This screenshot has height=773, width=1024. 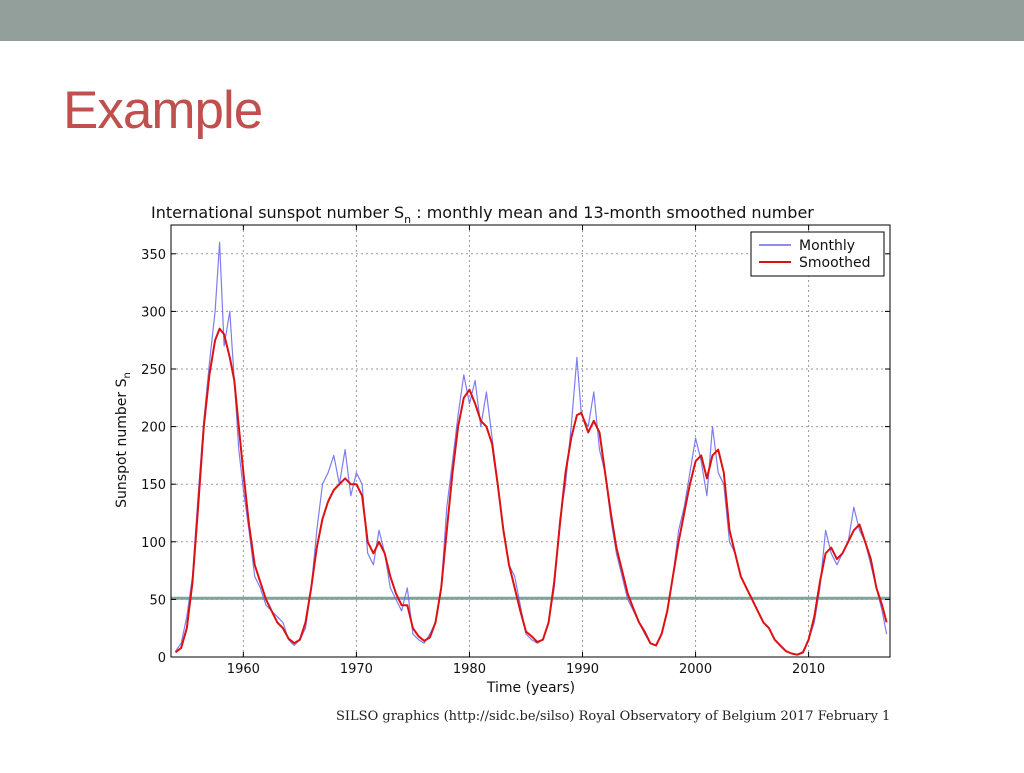 What do you see at coordinates (157, 600) in the screenshot?
I see `y-tick-label-50: 50` at bounding box center [157, 600].